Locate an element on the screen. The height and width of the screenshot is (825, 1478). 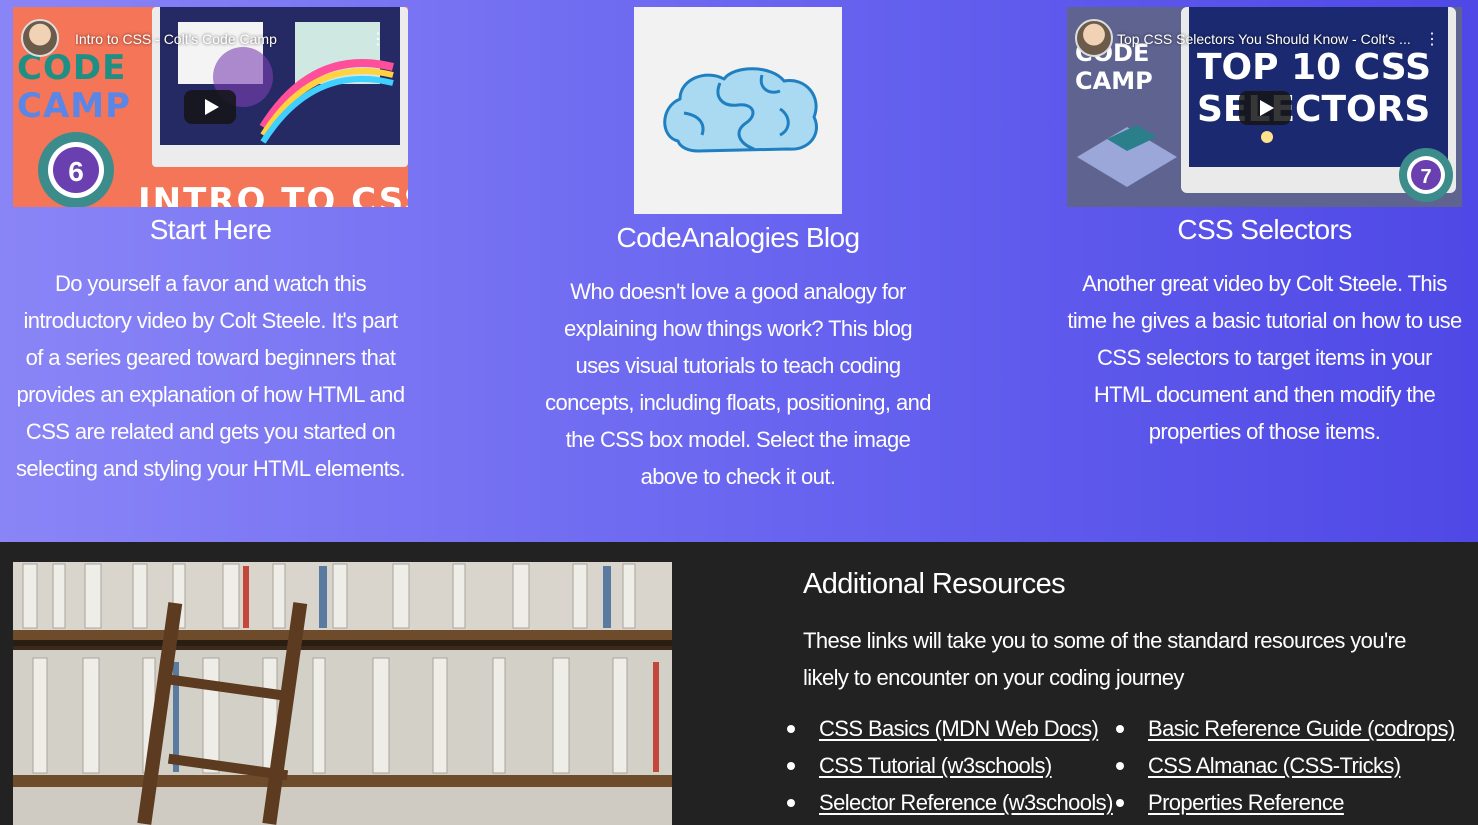
basic-reference-codrops-link: Basic Reference Guide (codrops) is located at coordinates (1301, 728).